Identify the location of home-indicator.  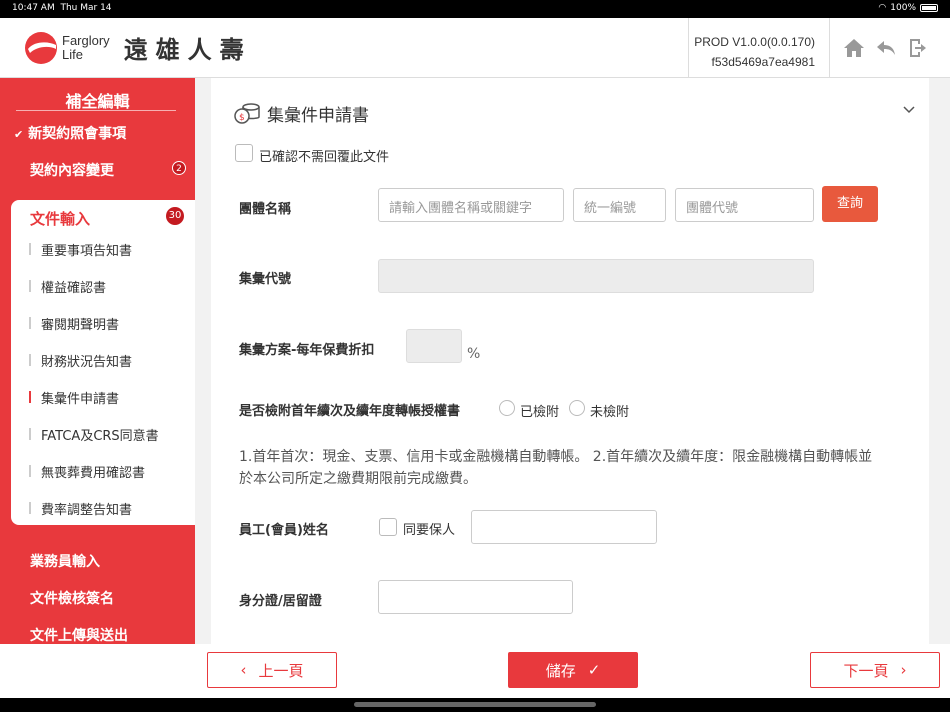
(475, 704).